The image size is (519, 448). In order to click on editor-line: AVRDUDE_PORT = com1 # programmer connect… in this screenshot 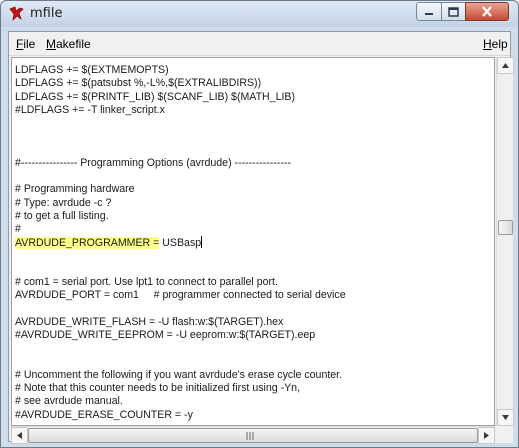, I will do `click(180, 295)`.